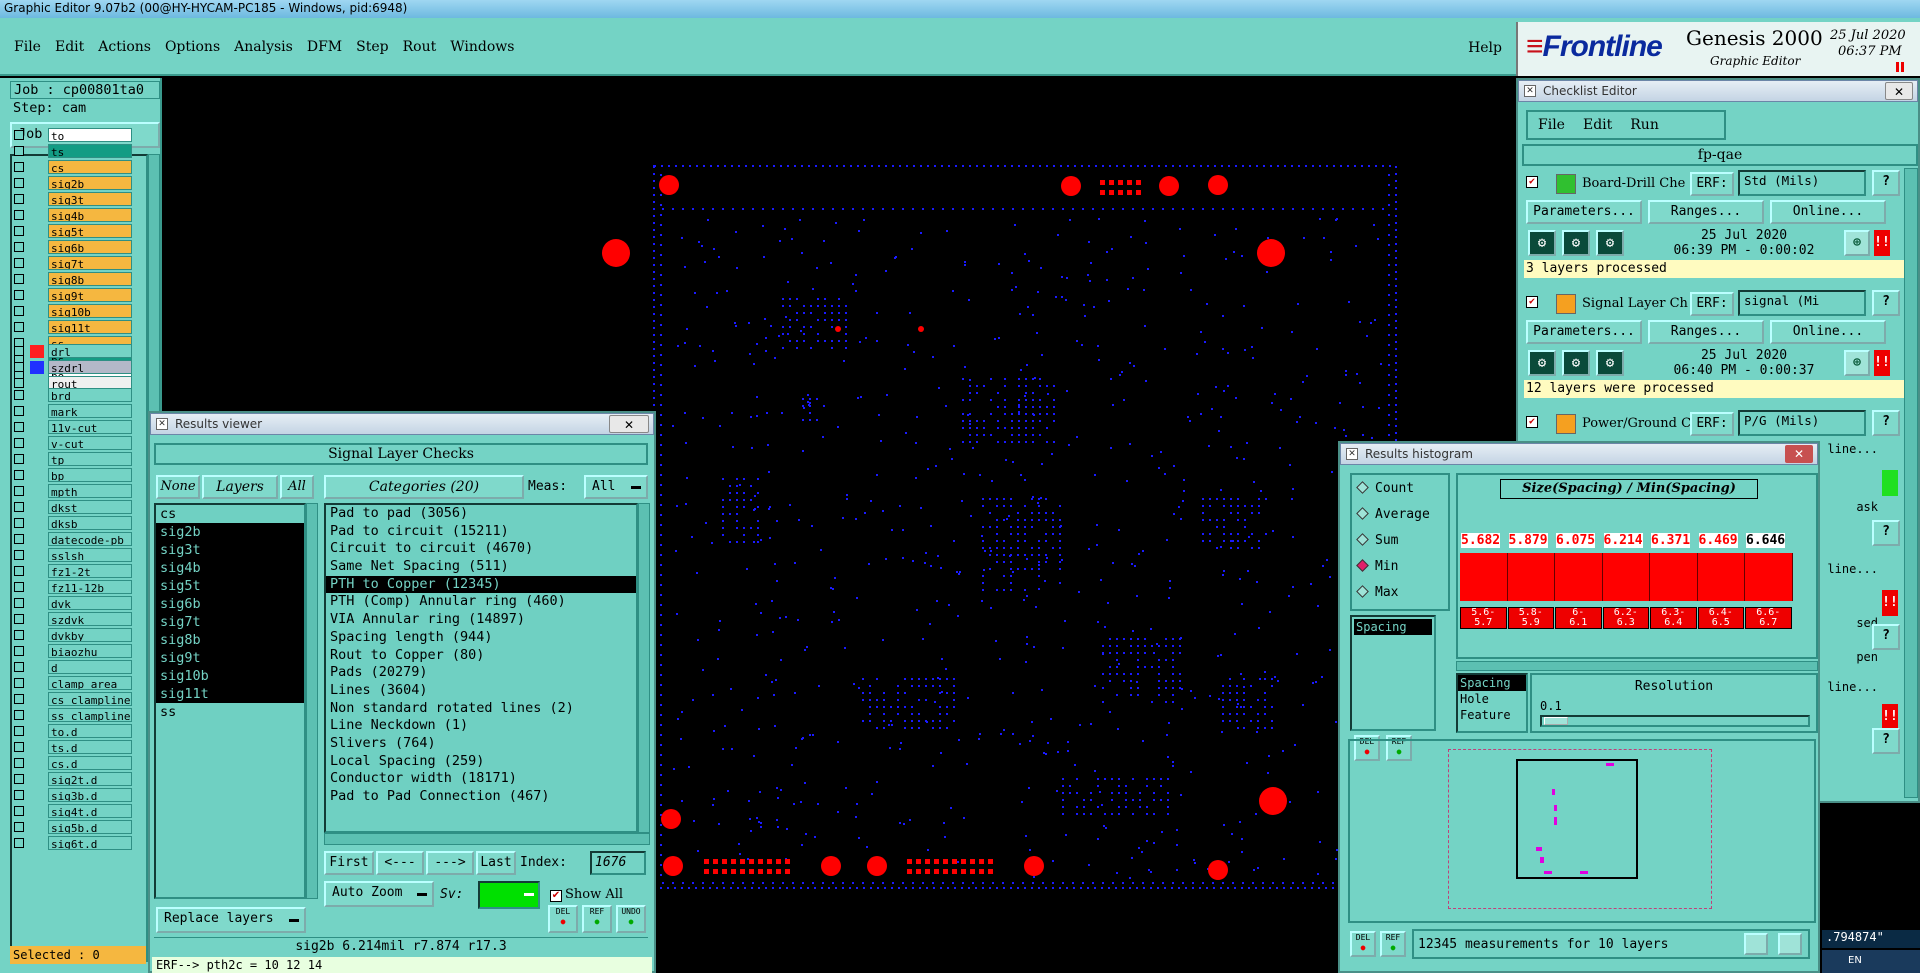  I want to click on category-list-item: VIA Annular ring (14897), so click(481, 620).